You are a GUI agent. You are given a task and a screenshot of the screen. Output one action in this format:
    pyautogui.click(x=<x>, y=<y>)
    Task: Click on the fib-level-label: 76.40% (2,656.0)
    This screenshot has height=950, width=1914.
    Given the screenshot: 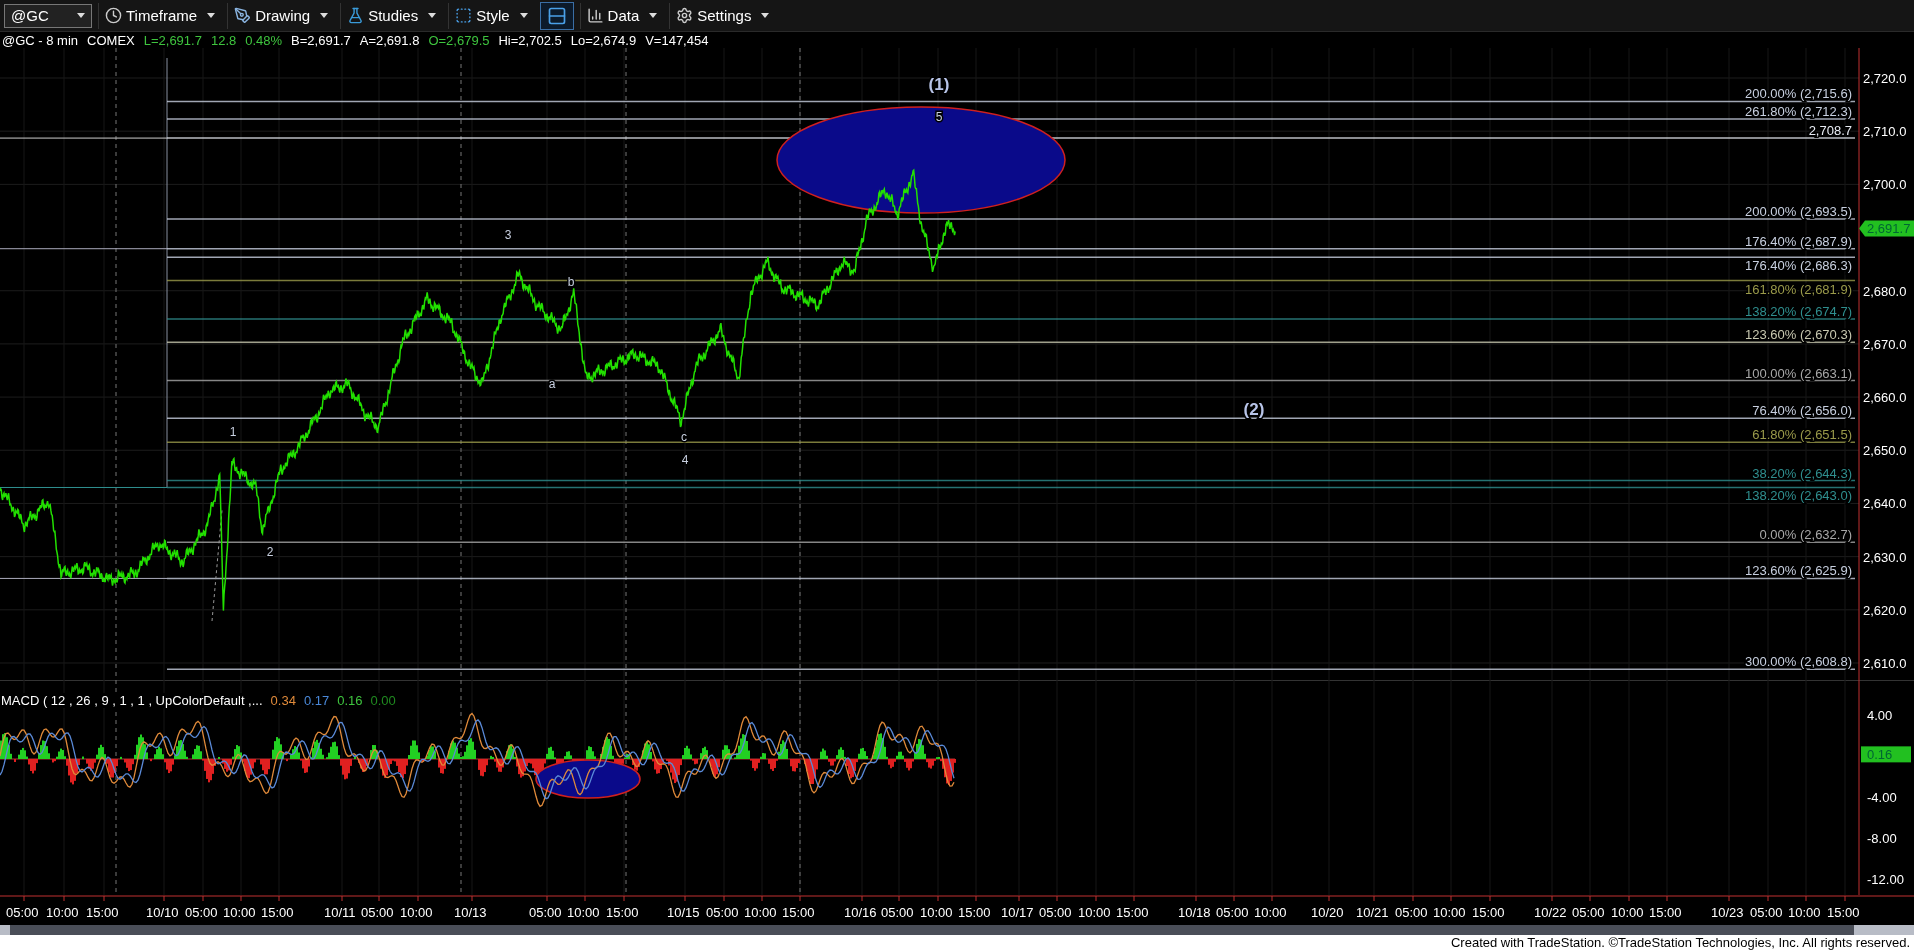 What is the action you would take?
    pyautogui.click(x=1802, y=411)
    